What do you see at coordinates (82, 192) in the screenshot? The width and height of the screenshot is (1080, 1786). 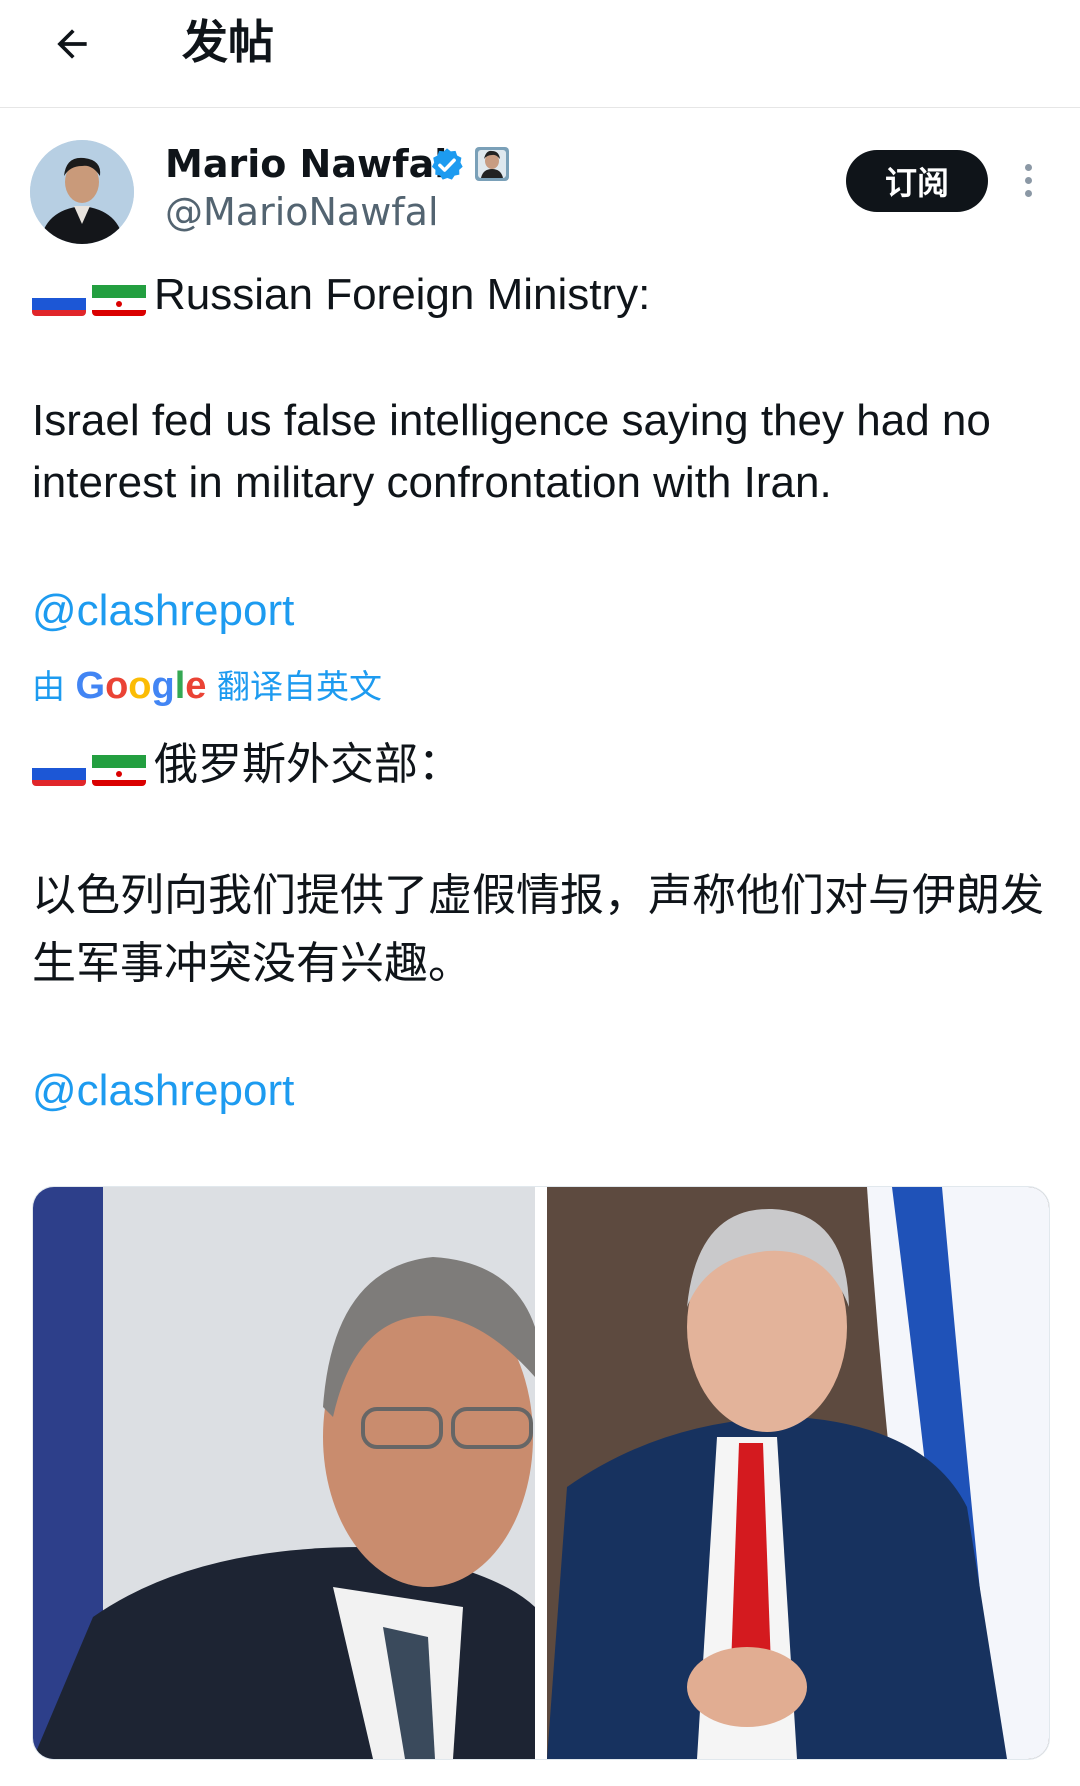 I see `avatar` at bounding box center [82, 192].